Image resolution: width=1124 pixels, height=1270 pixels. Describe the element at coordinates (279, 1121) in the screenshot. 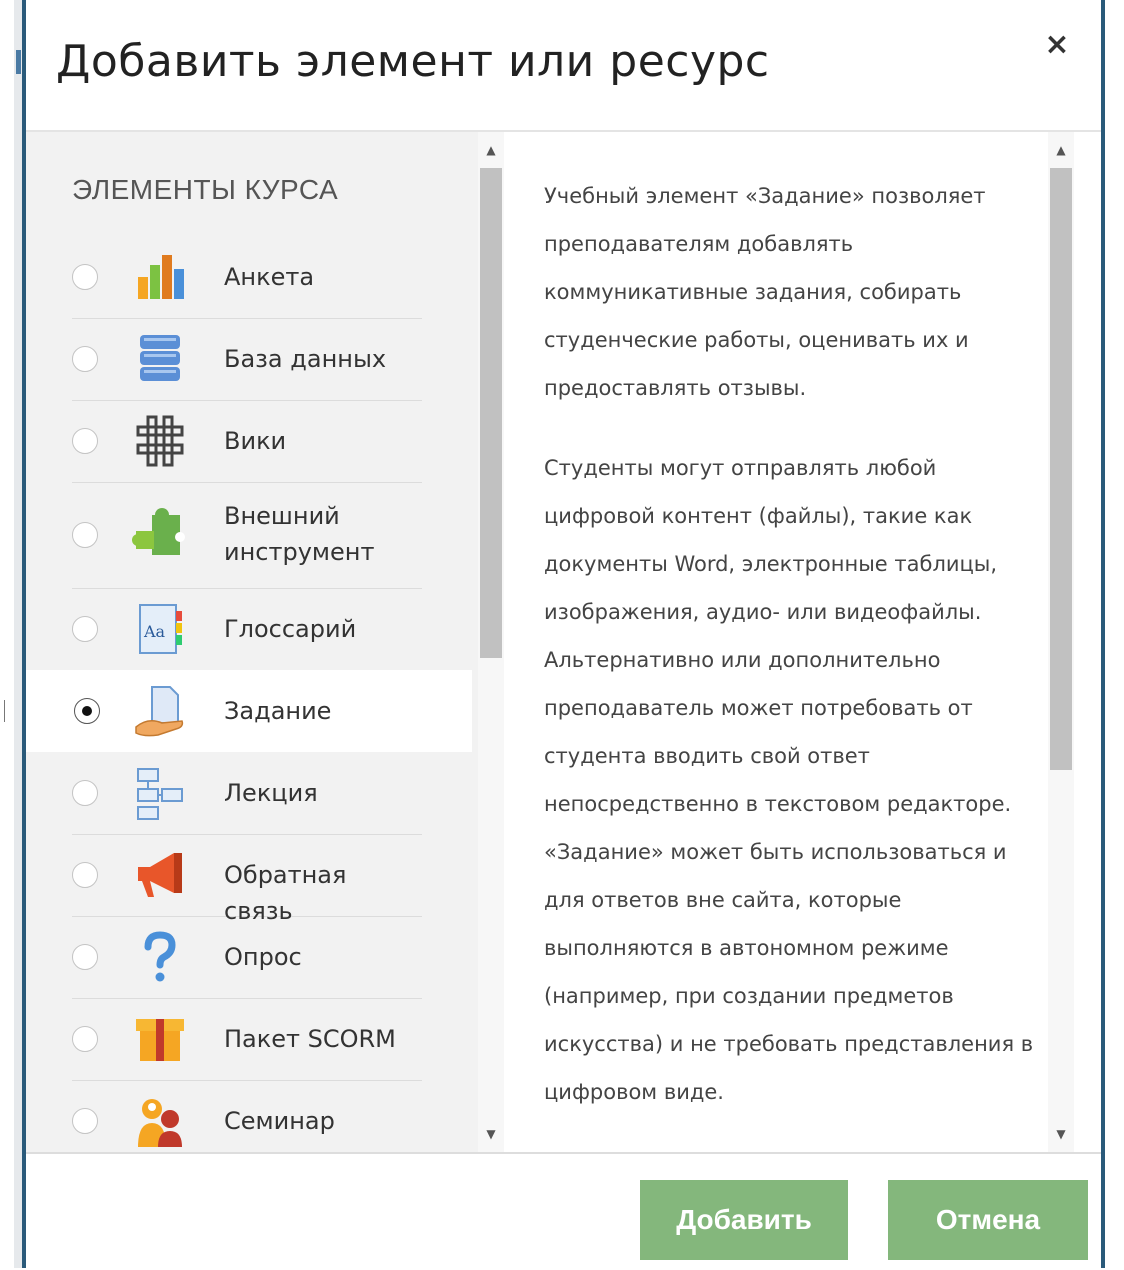

I see `activity-label: Семинар` at that location.